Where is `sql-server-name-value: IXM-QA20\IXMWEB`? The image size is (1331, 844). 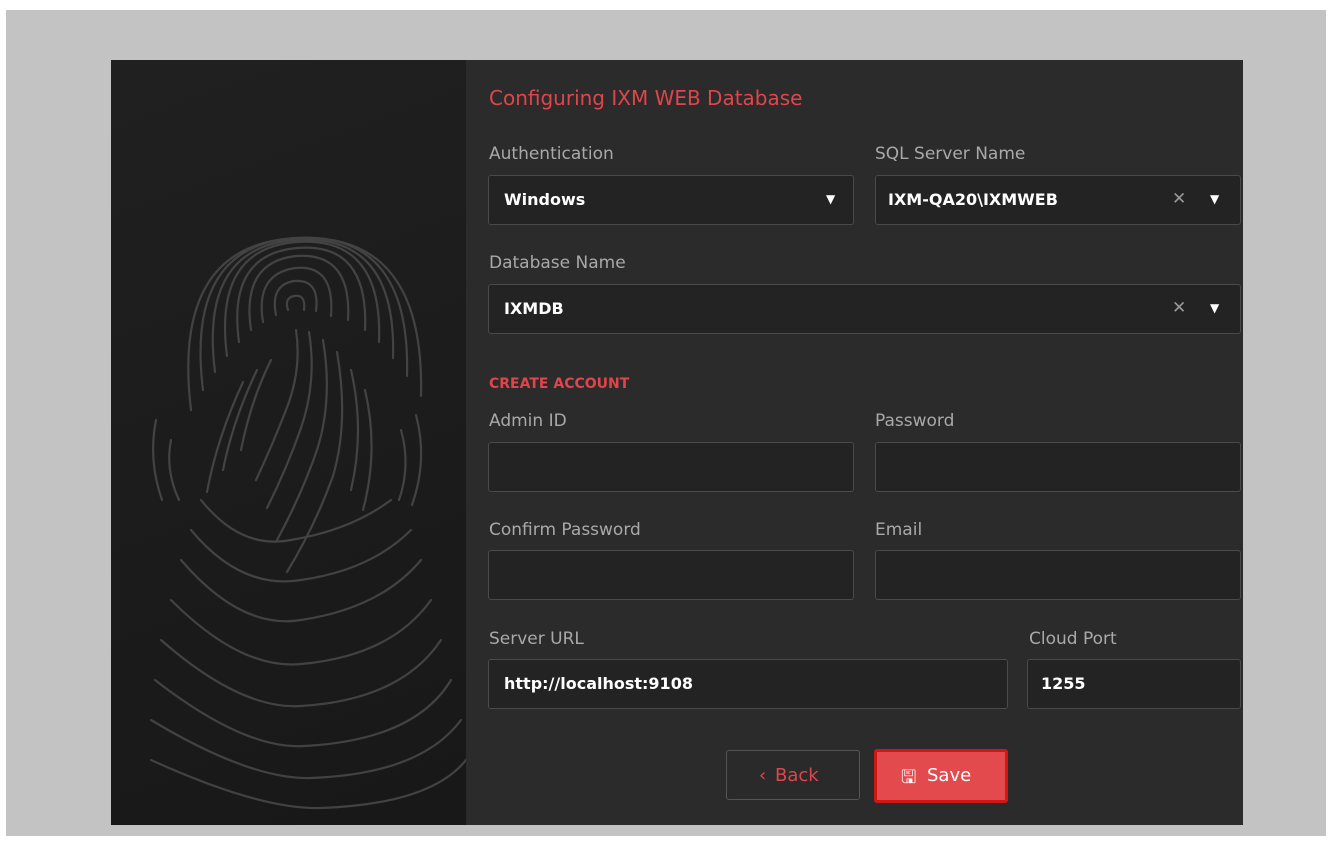 sql-server-name-value: IXM-QA20\IXMWEB is located at coordinates (973, 199).